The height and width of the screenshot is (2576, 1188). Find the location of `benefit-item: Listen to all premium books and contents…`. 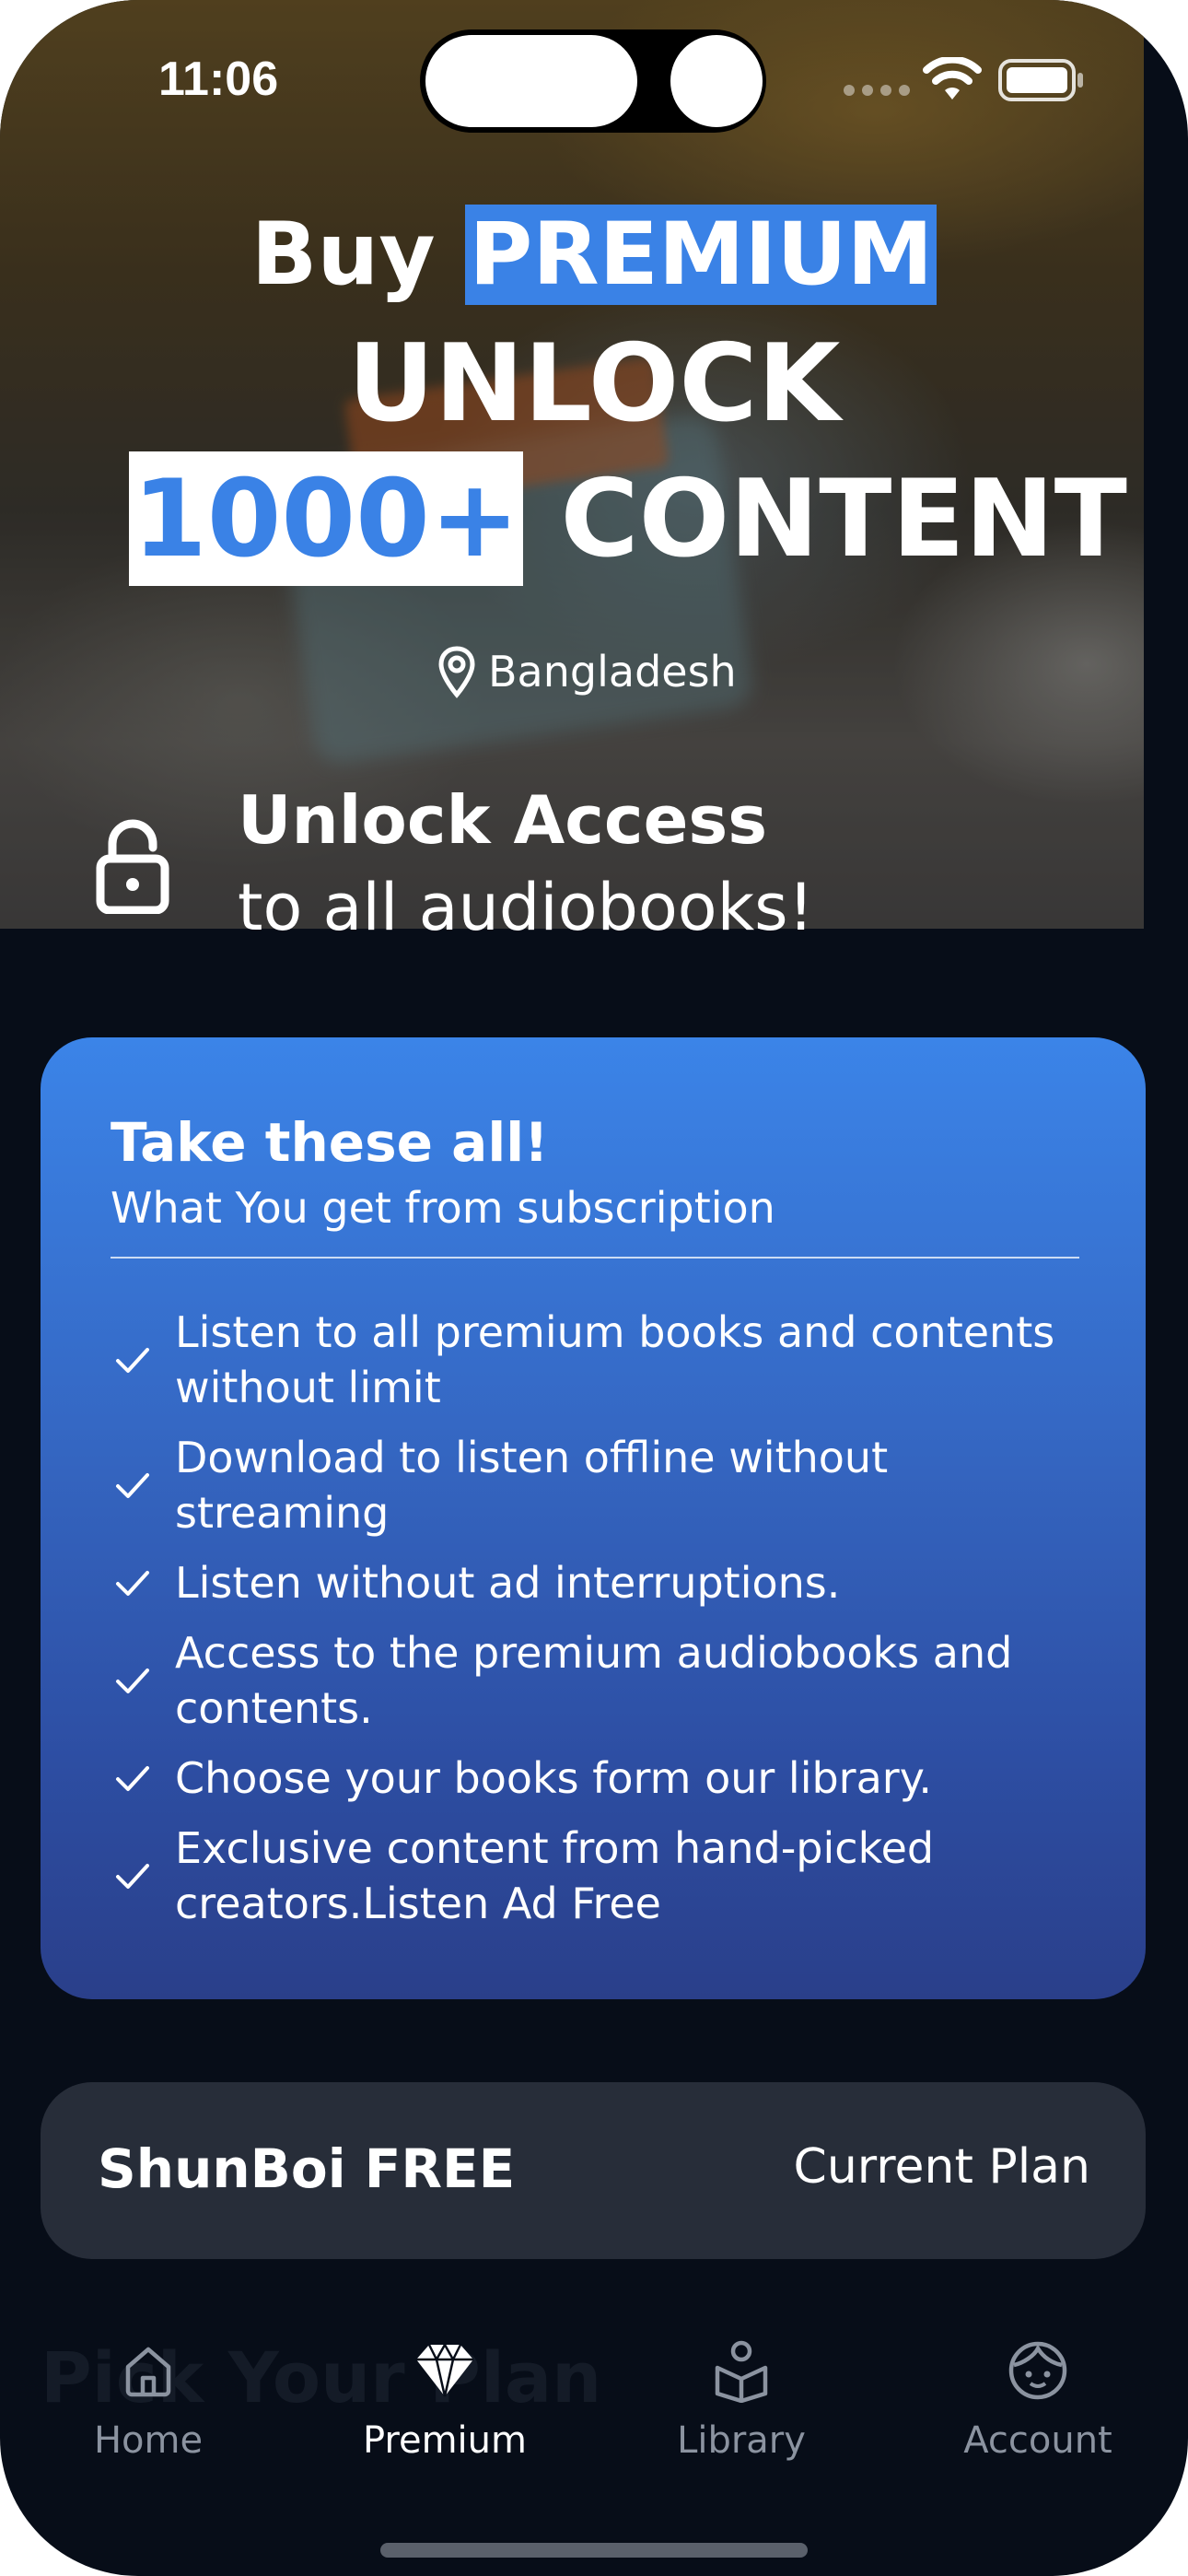

benefit-item: Listen to all premium books and contents… is located at coordinates (603, 1360).